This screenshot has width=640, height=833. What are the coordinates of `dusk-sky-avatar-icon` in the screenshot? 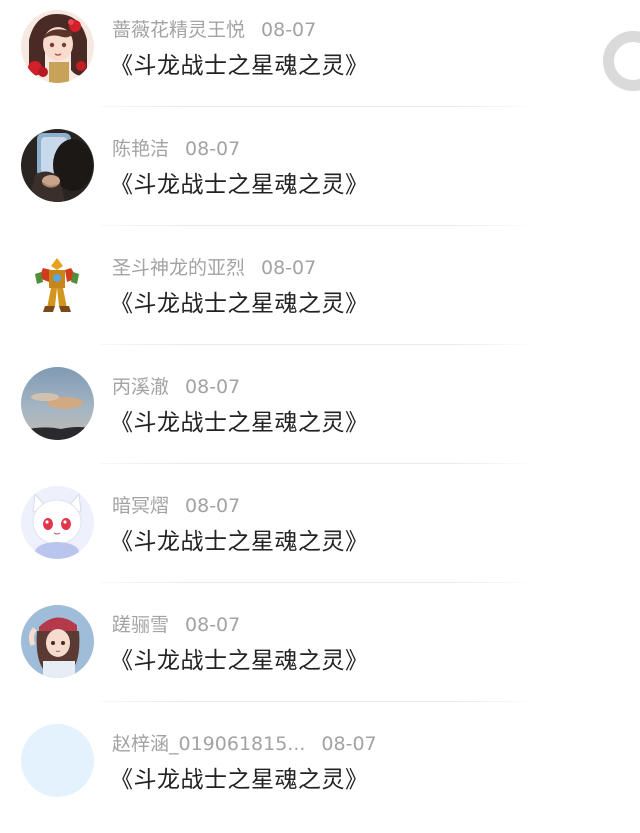 It's located at (57, 403).